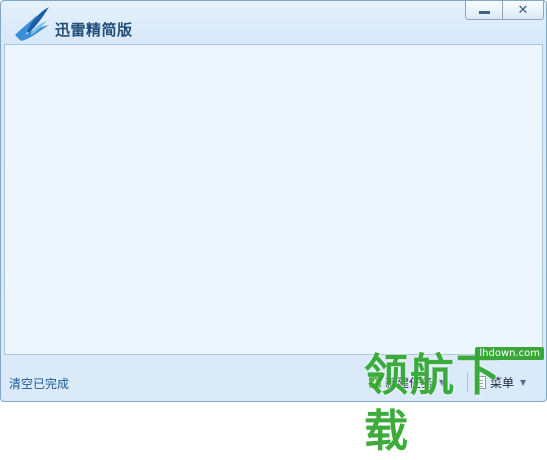 The image size is (547, 460). Describe the element at coordinates (39, 383) in the screenshot. I see `clear-completed-link: 清空已完成` at that location.